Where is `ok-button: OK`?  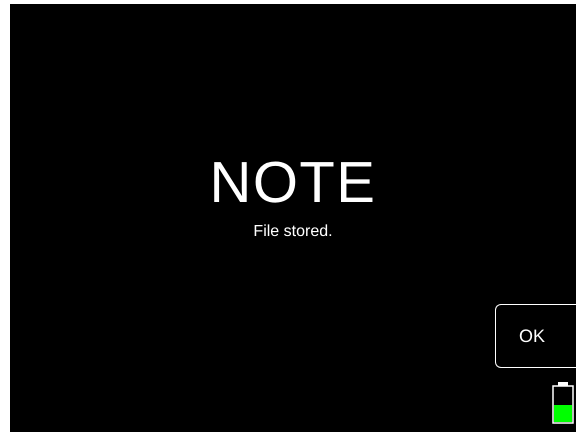 ok-button: OK is located at coordinates (535, 336).